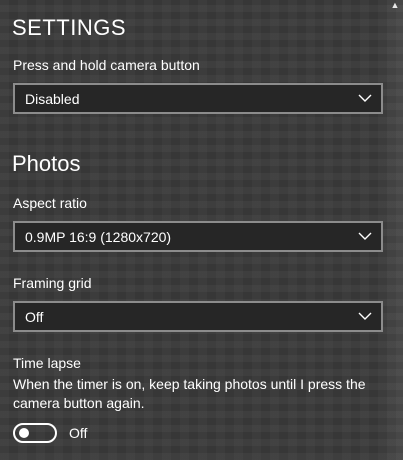 This screenshot has width=403, height=460. What do you see at coordinates (69, 27) in the screenshot?
I see `page-title: SETTINGS` at bounding box center [69, 27].